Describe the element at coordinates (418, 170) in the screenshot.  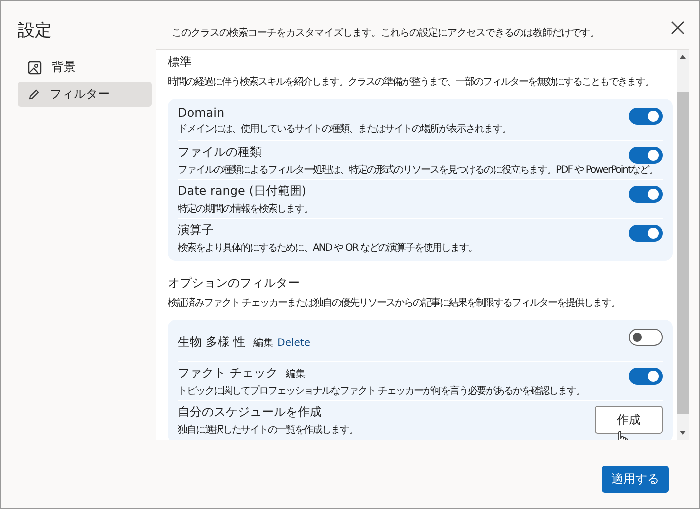
I see `filter-description: ファイルの種類によるフィルター処理は、特定の形式のリソースを見つけるのに役立ちます。PDF や PowerPointなど。` at that location.